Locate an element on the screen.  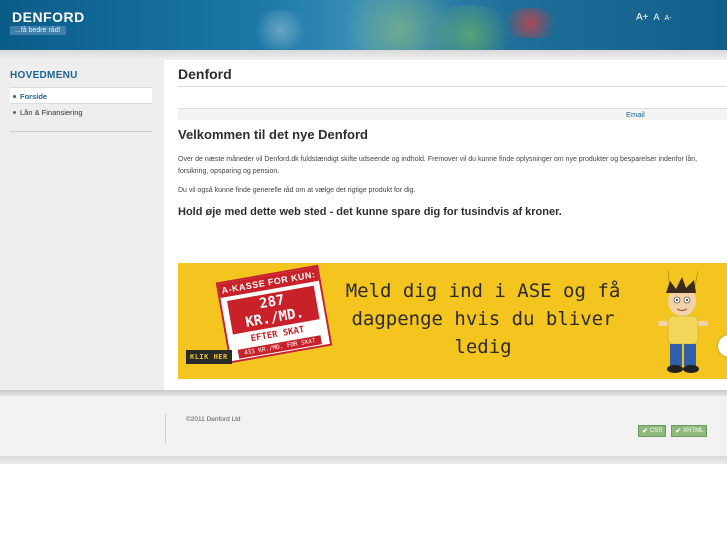
sidebar: HOVEDMENU Forside Lån & Finansiering is located at coordinates (82, 225).